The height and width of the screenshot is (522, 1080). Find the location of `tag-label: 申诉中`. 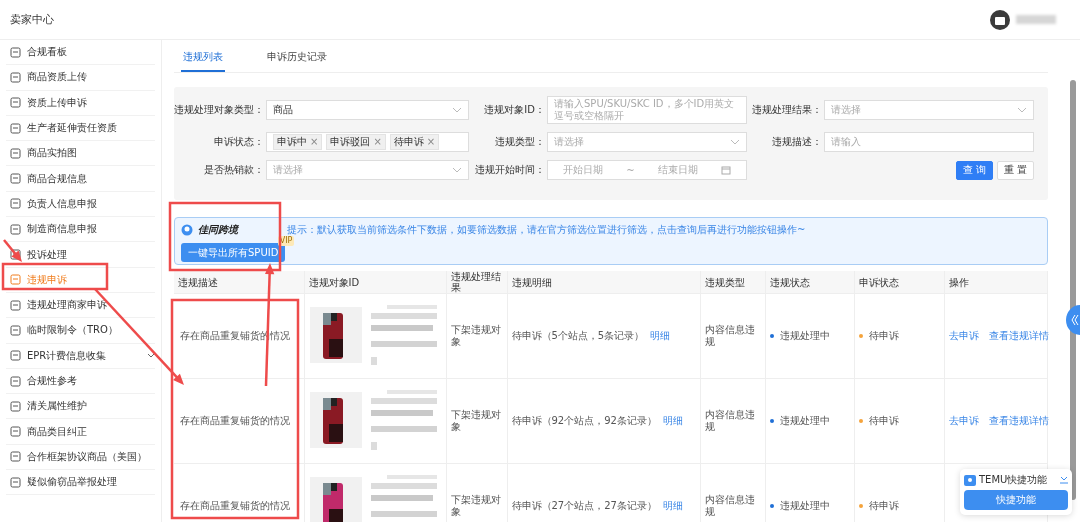

tag-label: 申诉中 is located at coordinates (292, 142).